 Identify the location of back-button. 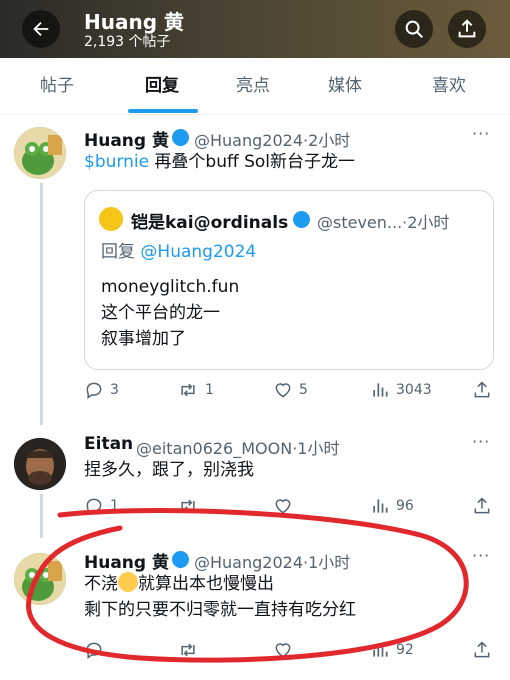
(41, 29).